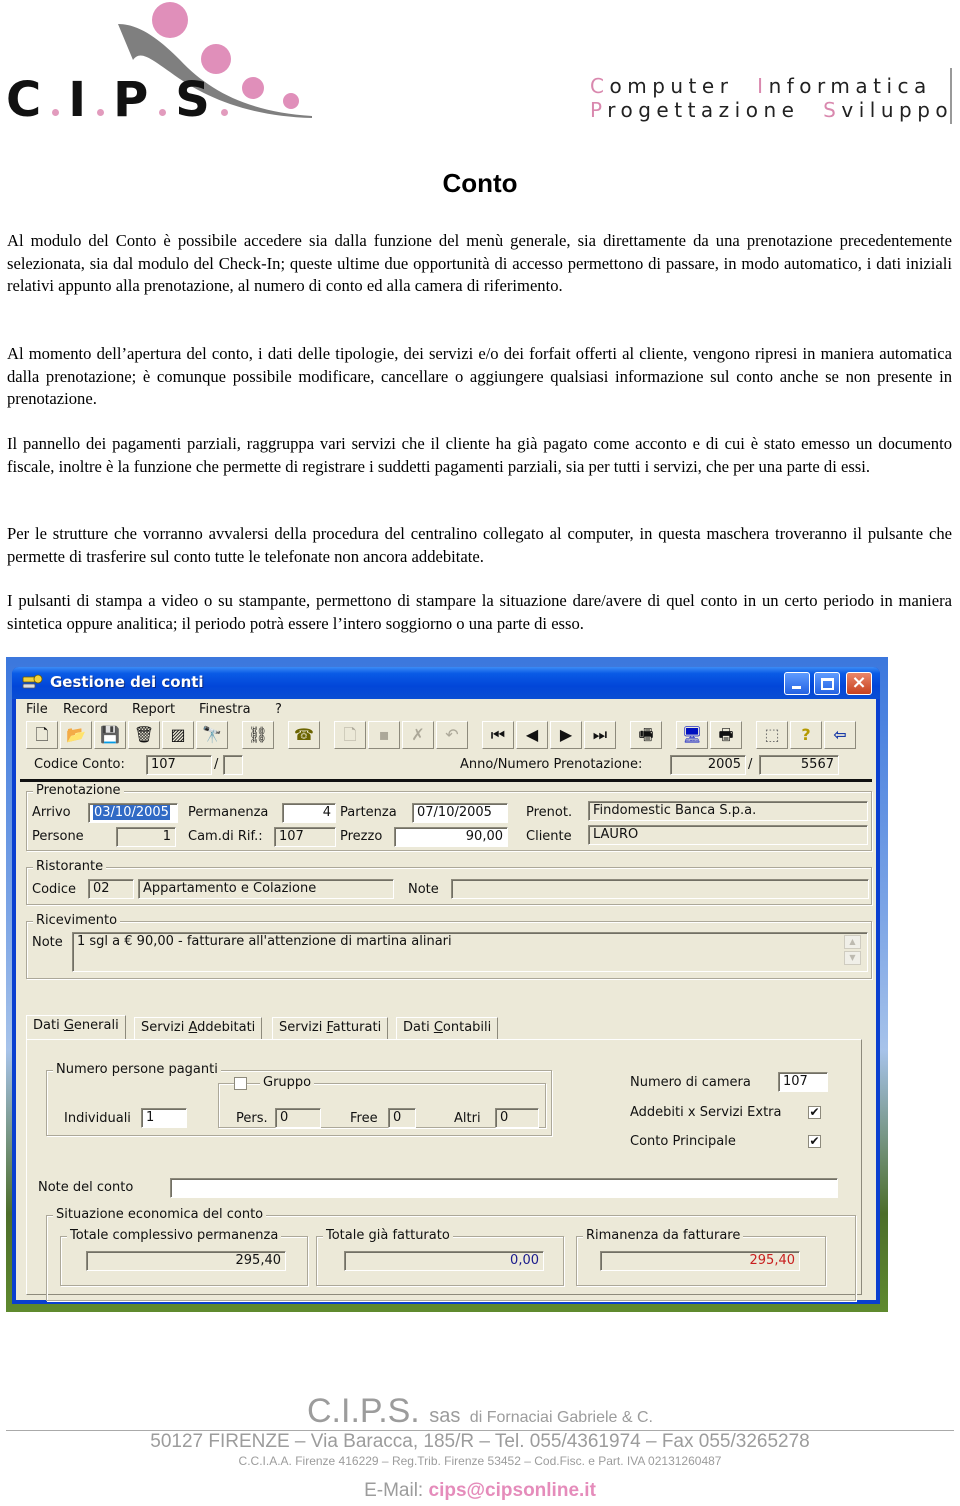 The image size is (960, 1506). Describe the element at coordinates (198, 1028) in the screenshot. I see `tab-servizi-addebitati: Servizi Addebitati` at that location.